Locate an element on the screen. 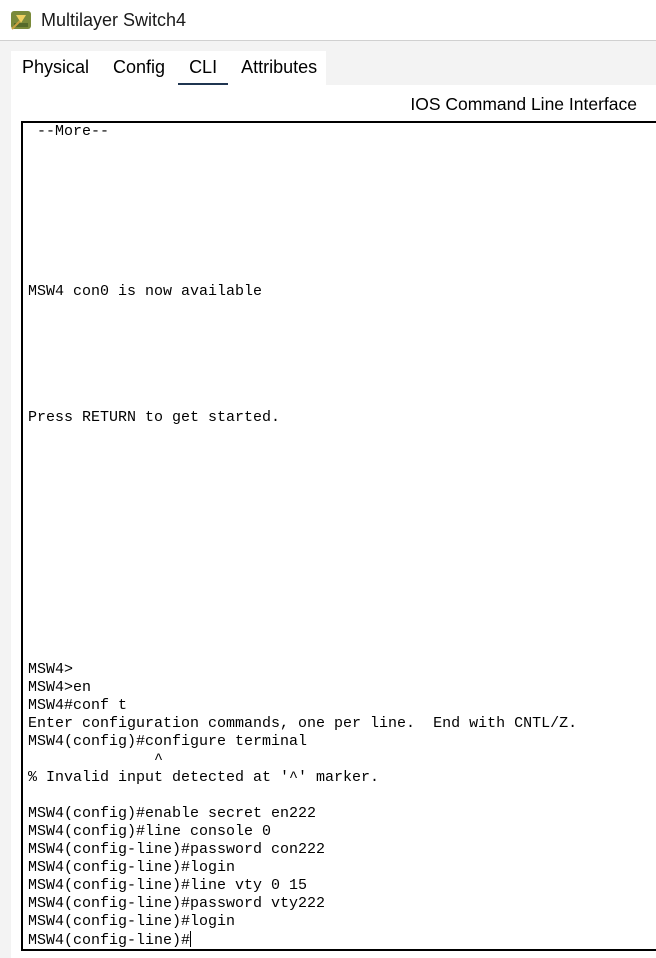 The image size is (656, 958). text-cursor is located at coordinates (191, 939).